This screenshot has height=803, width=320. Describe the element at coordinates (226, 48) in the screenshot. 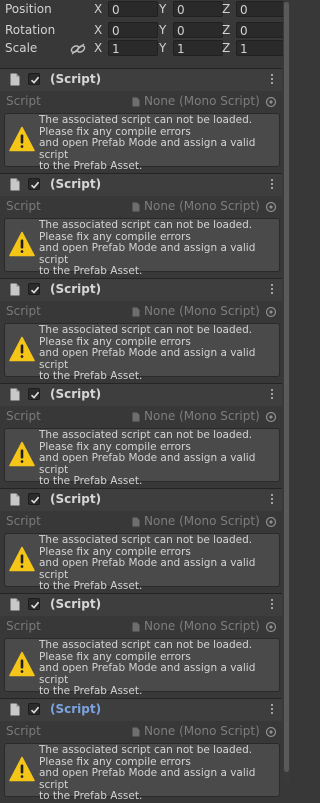

I see `scale-z-label: Z` at that location.